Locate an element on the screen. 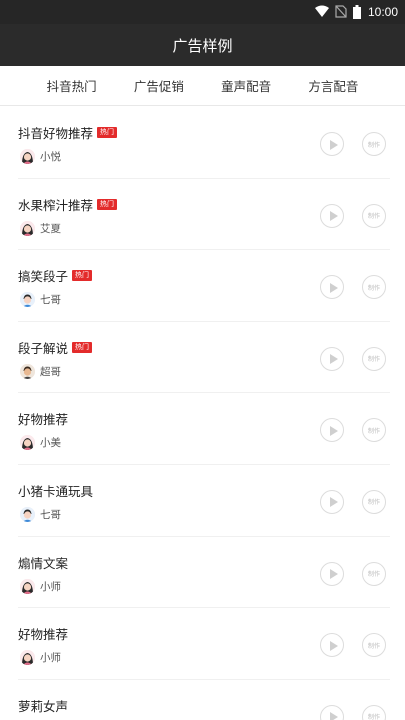  item-title-line: 煽情文案 is located at coordinates (43, 562).